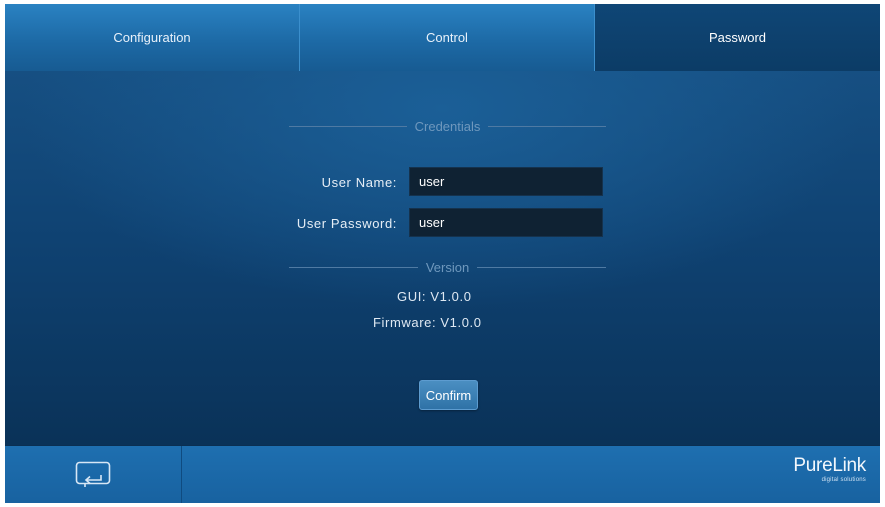 The height and width of the screenshot is (507, 885). I want to click on version-heading: Version, so click(447, 267).